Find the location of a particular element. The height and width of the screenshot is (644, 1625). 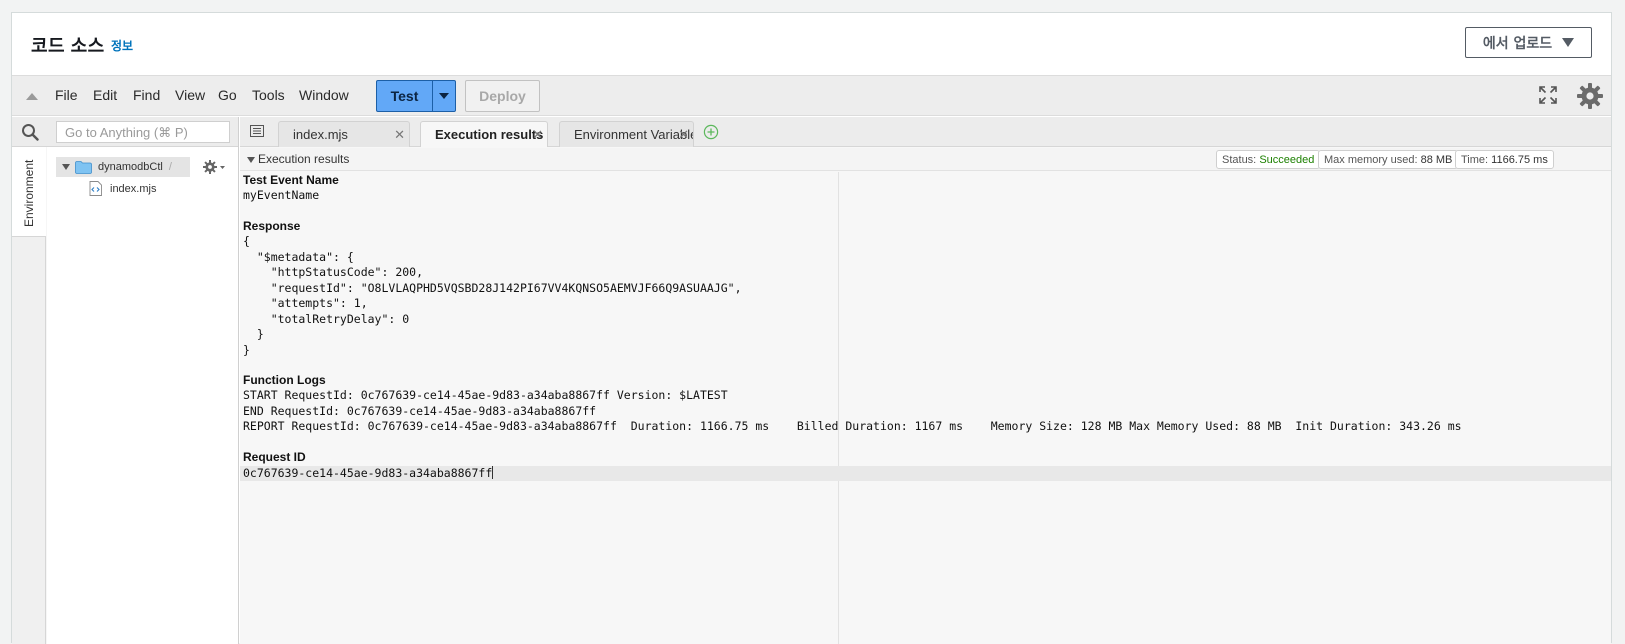

folder-name: dynamodbCtl is located at coordinates (130, 167).